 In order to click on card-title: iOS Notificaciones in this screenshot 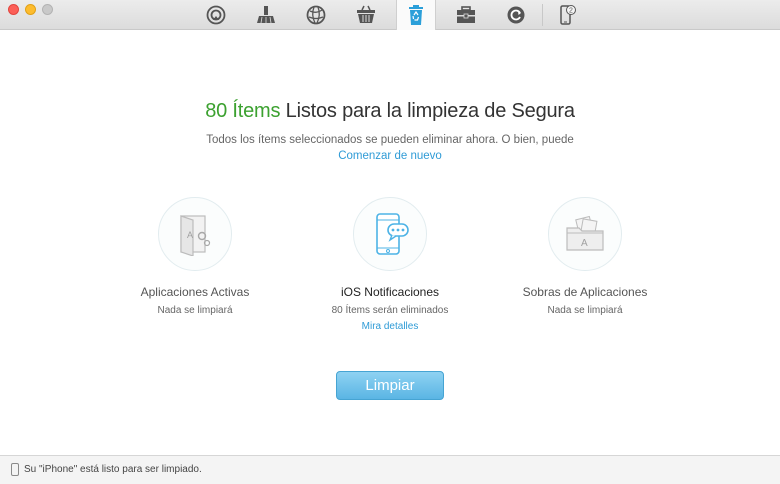, I will do `click(390, 292)`.